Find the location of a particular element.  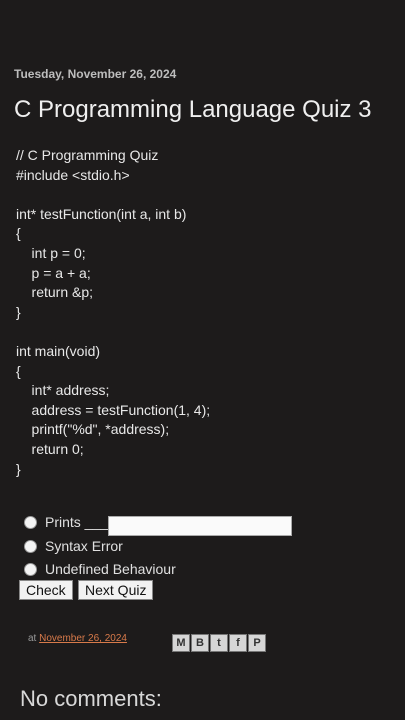

at-label: at is located at coordinates (32, 638).